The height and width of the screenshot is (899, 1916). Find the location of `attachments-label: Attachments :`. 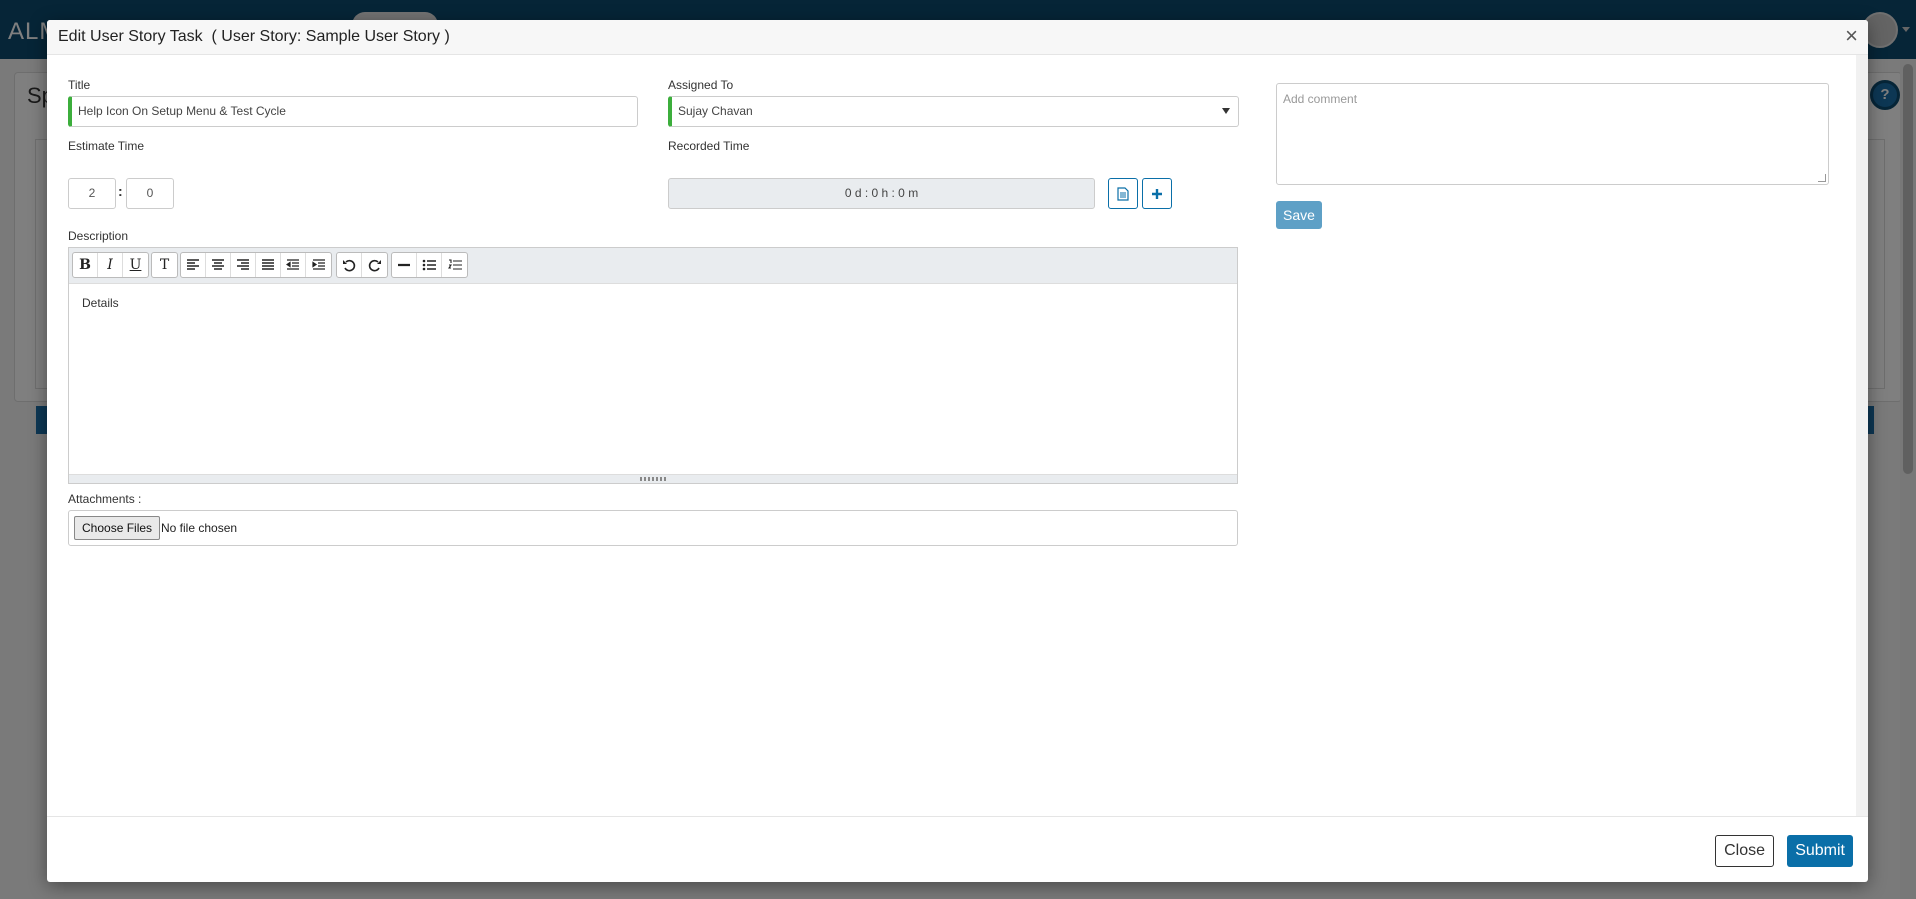

attachments-label: Attachments : is located at coordinates (105, 499).